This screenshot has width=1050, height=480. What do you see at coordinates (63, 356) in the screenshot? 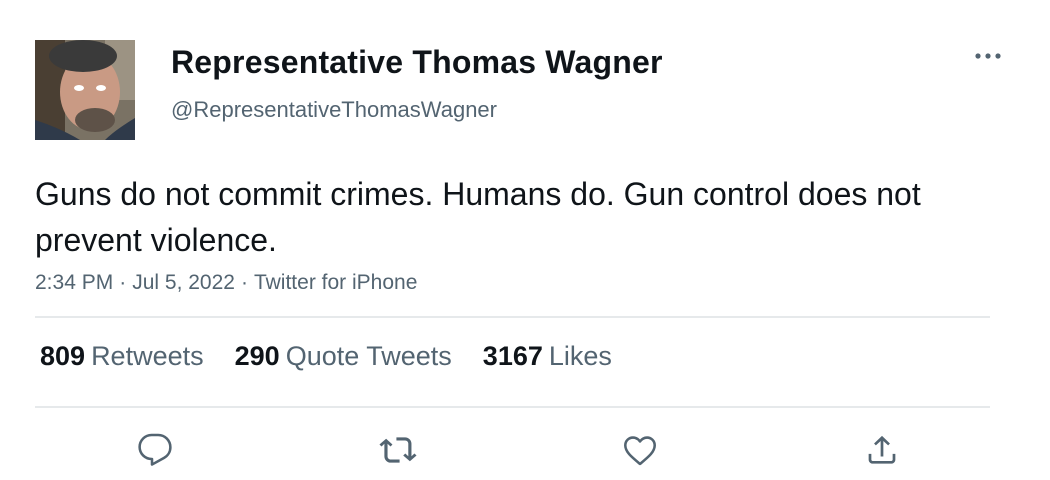
I see `retweets-count: 809` at bounding box center [63, 356].